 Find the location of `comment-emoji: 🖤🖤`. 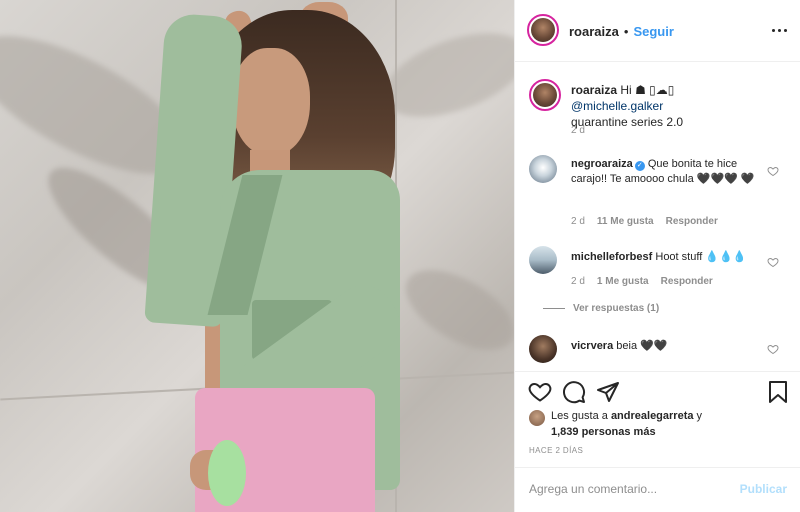

comment-emoji: 🖤🖤 is located at coordinates (654, 346).